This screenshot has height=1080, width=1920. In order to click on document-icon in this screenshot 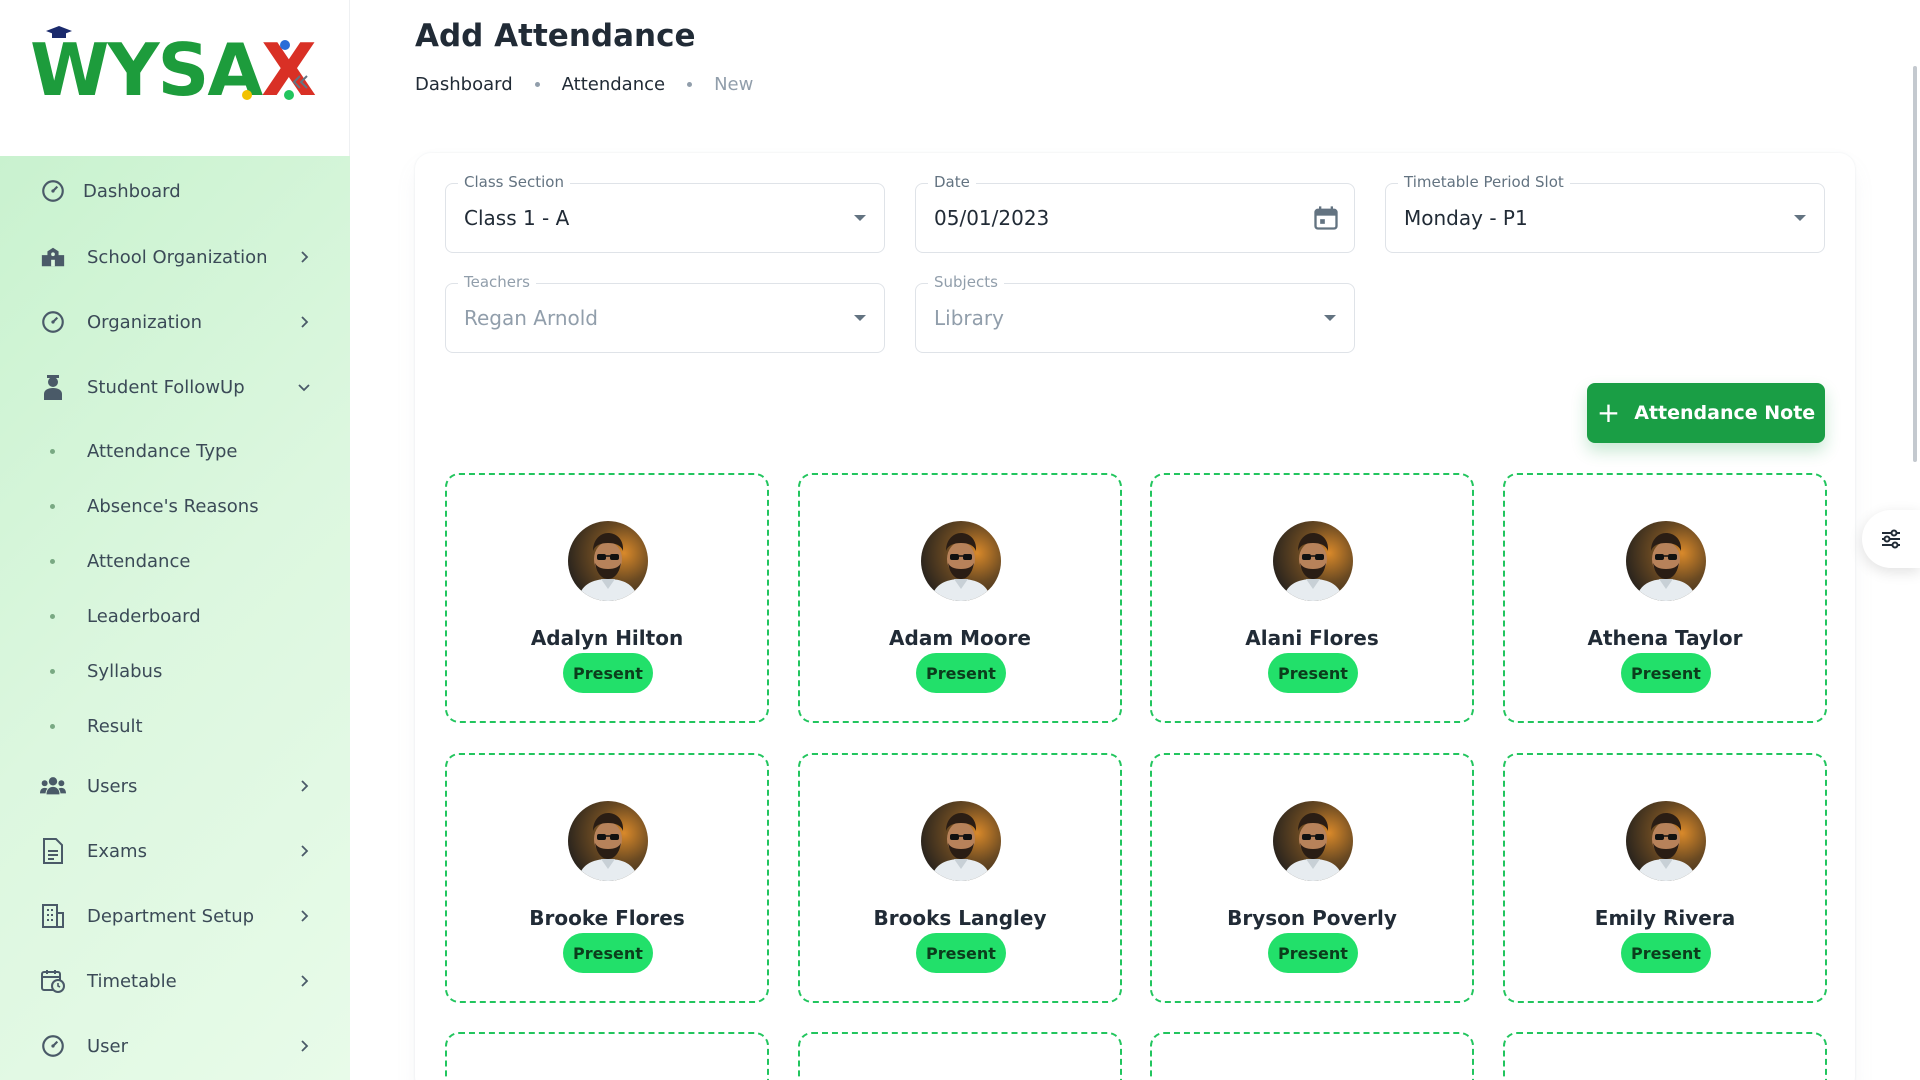, I will do `click(53, 851)`.